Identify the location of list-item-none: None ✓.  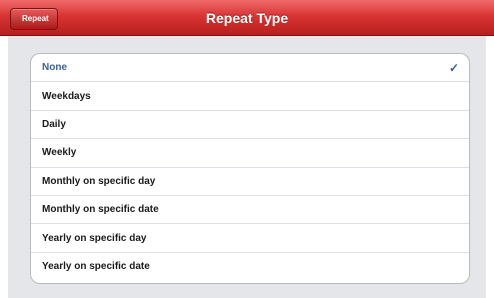
(250, 68).